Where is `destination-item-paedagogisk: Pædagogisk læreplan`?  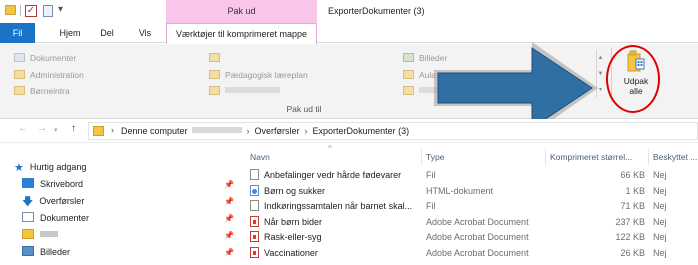 destination-item-paedagogisk: Pædagogisk læreplan is located at coordinates (258, 75).